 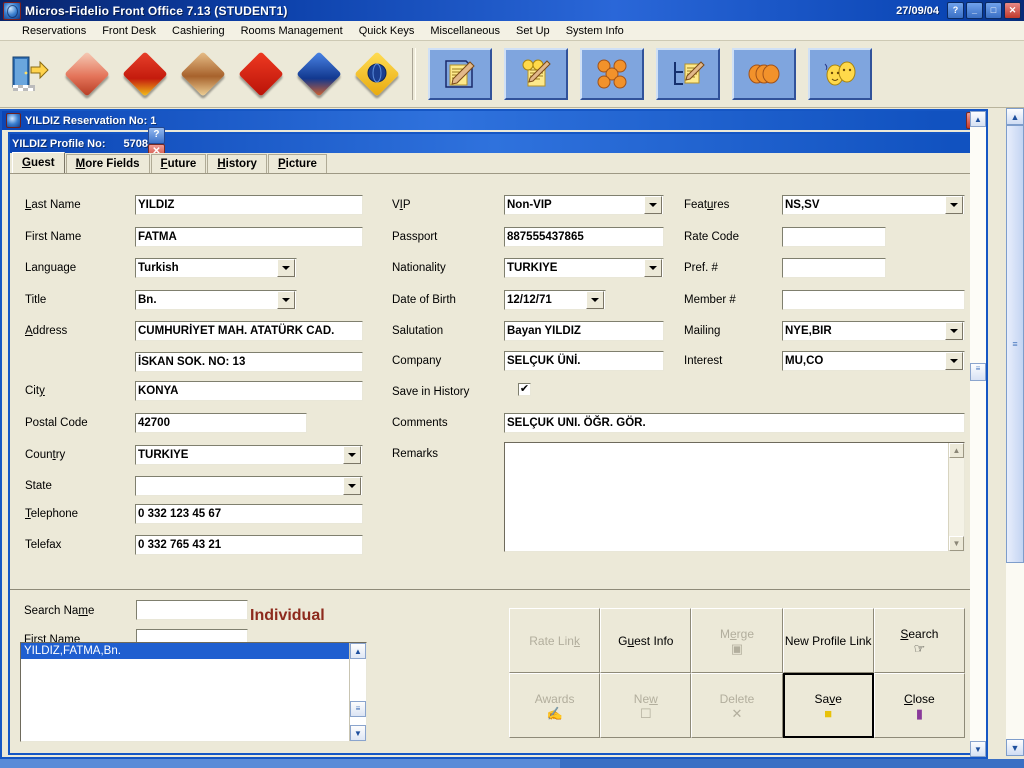 I want to click on application-scrollbar: ▲ ≡ ▼, so click(x=1015, y=432).